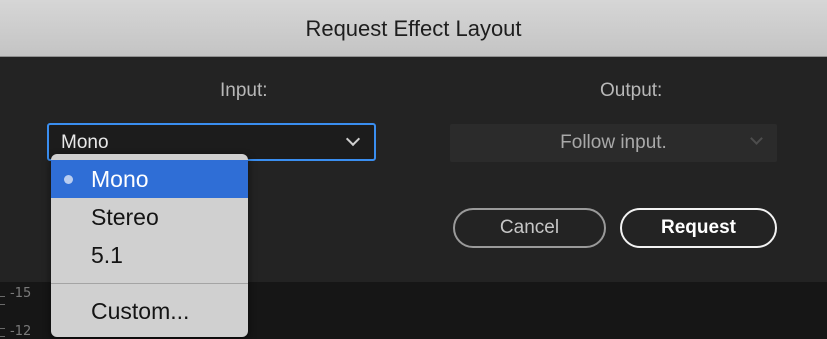 The height and width of the screenshot is (339, 827). I want to click on dialog-title: Request Effect Layout, so click(413, 28).